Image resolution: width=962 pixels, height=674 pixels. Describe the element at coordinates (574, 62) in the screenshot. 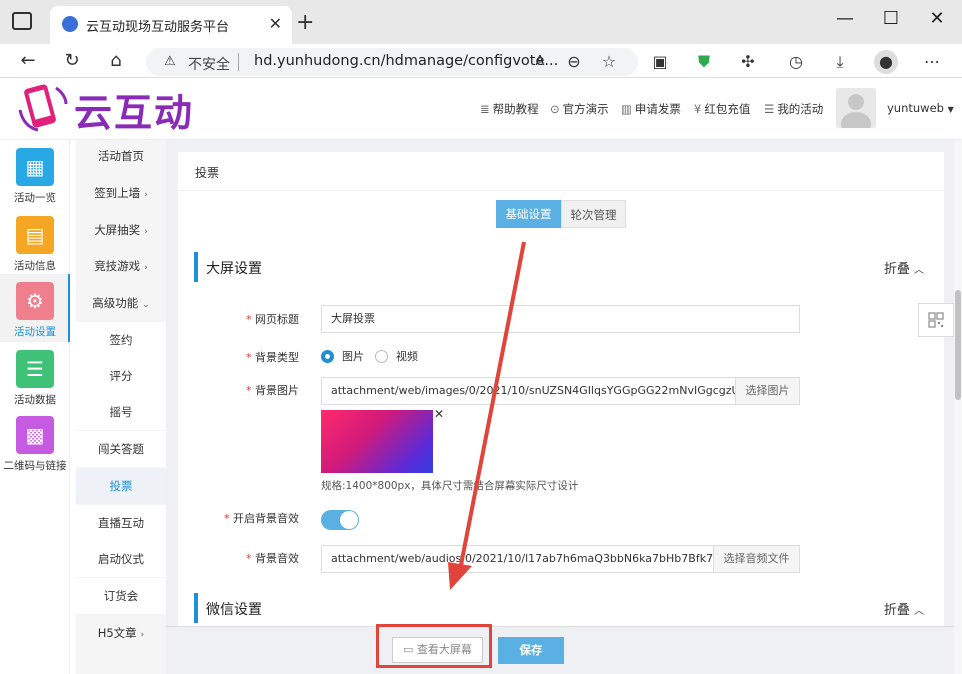

I see `zoom-icon: ⊖` at that location.